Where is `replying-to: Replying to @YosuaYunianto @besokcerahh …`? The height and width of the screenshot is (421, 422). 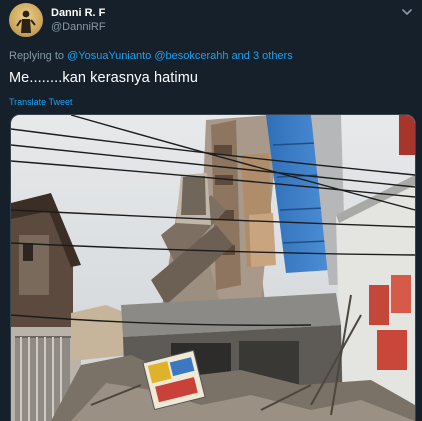 replying-to: Replying to @YosuaYunianto @besokcerahh … is located at coordinates (151, 56).